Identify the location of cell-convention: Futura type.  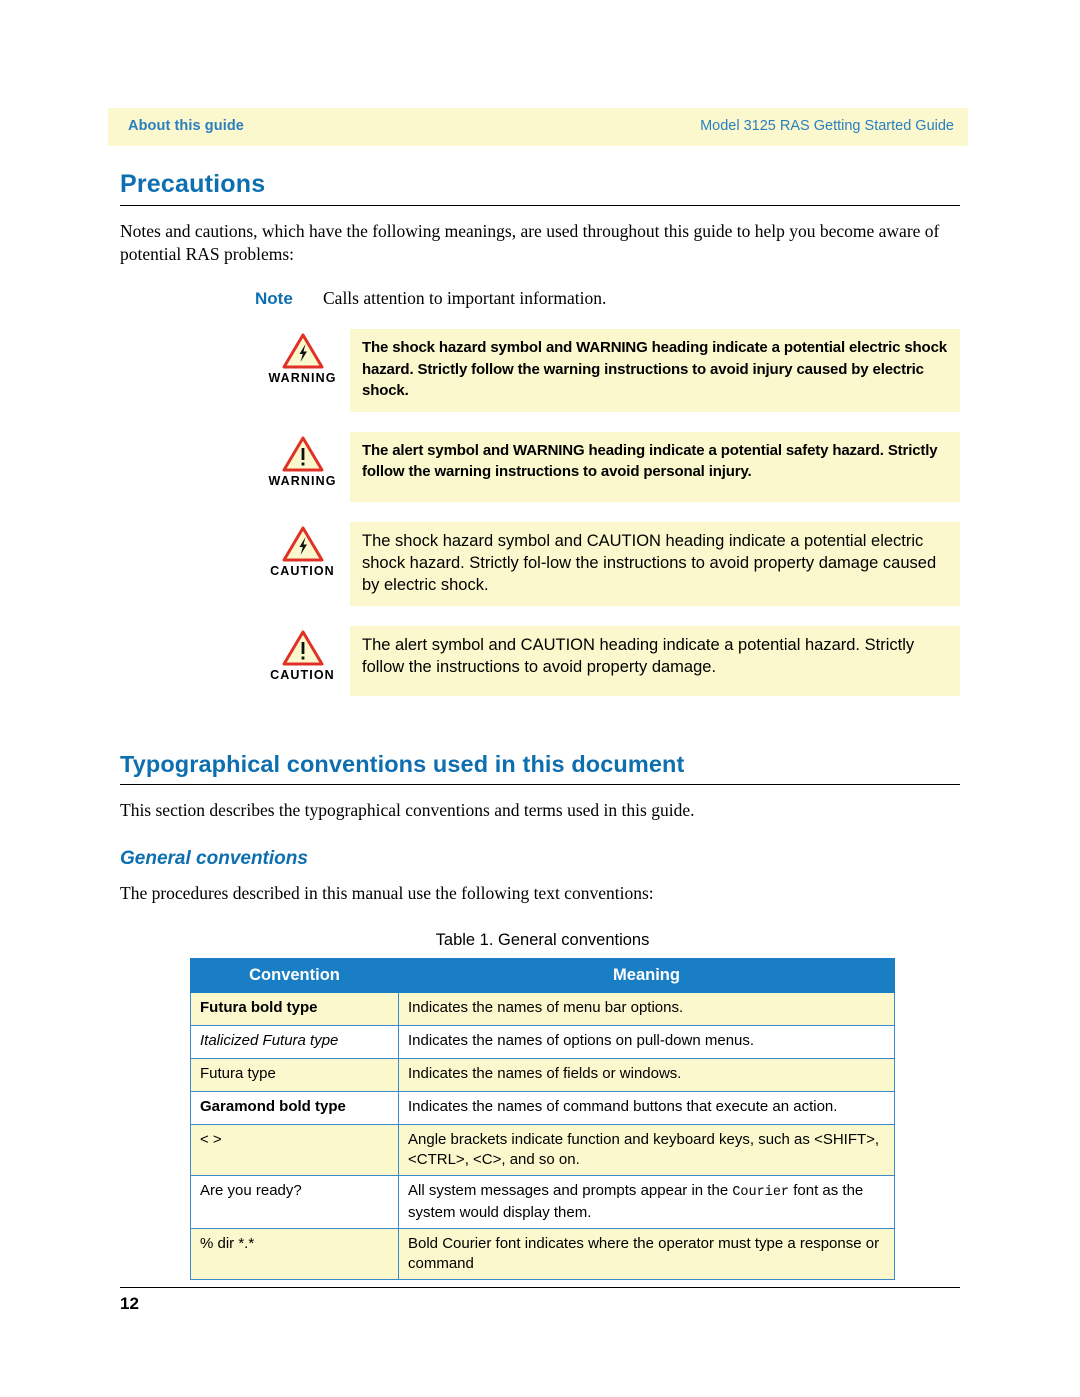
(294, 1074).